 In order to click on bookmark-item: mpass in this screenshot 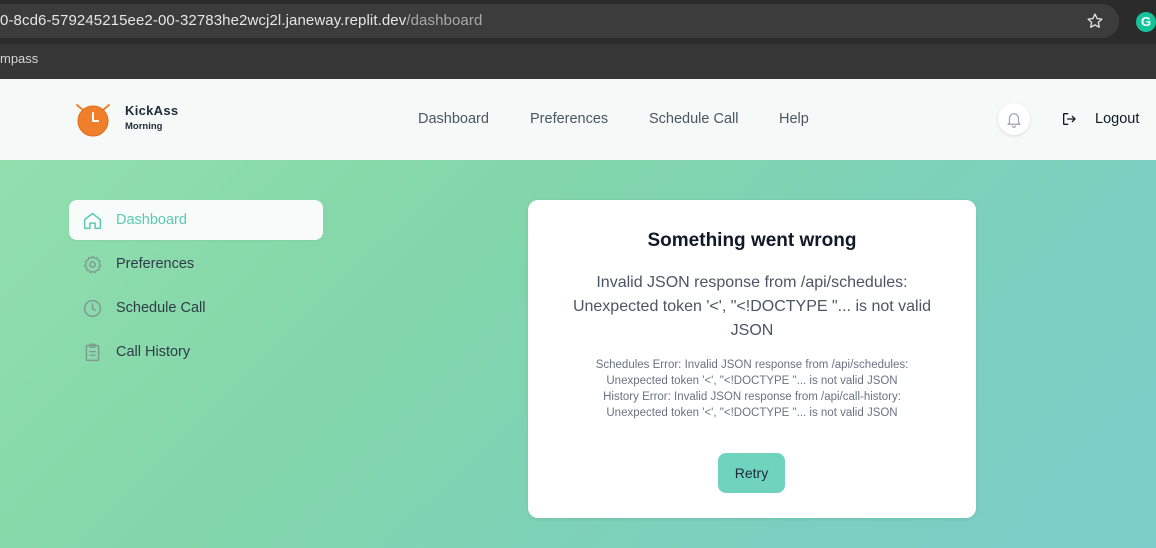, I will do `click(19, 58)`.